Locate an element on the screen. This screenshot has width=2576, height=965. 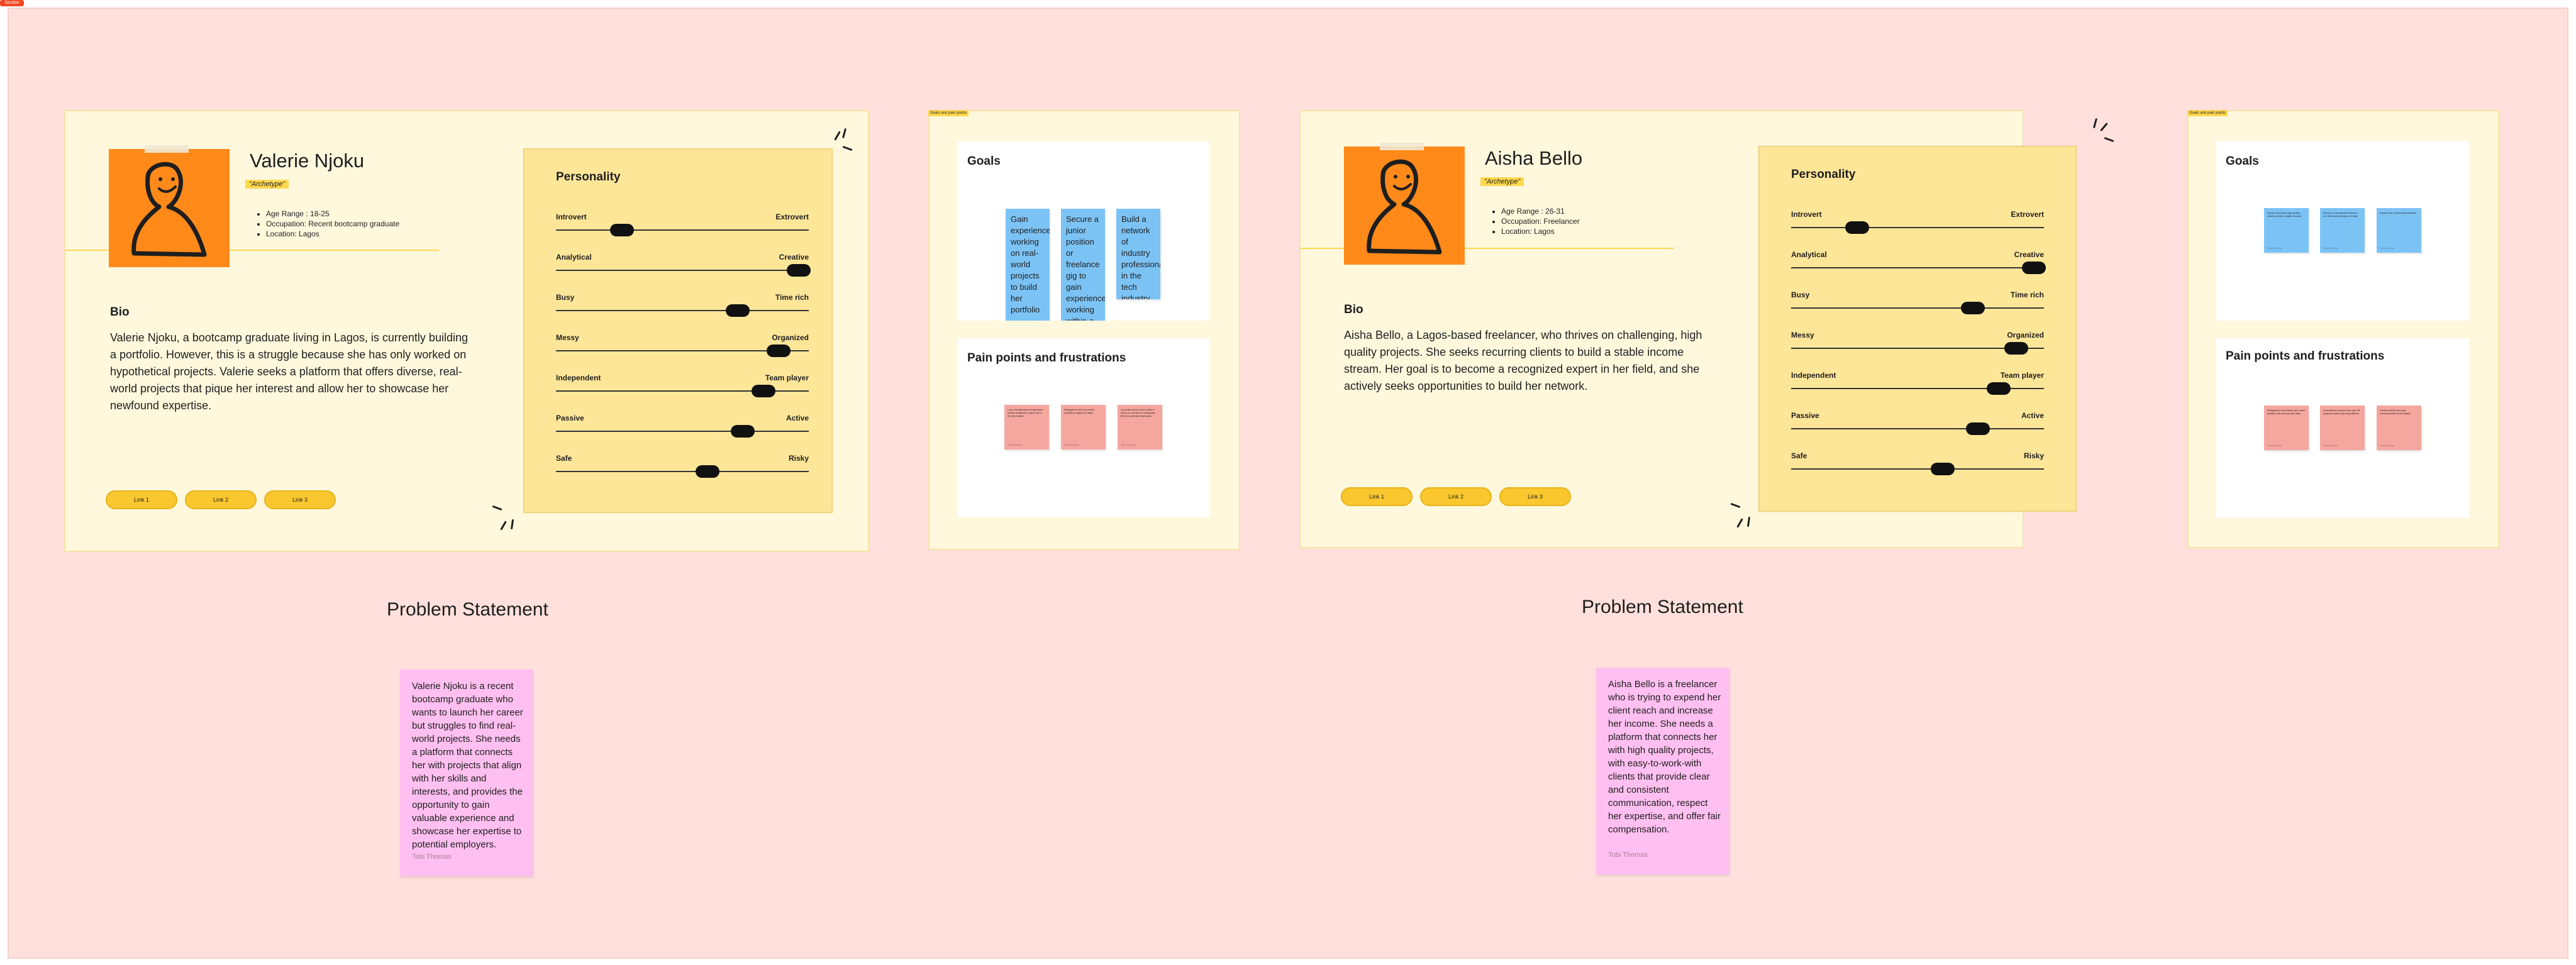
section-label: Section is located at coordinates (12, 3).